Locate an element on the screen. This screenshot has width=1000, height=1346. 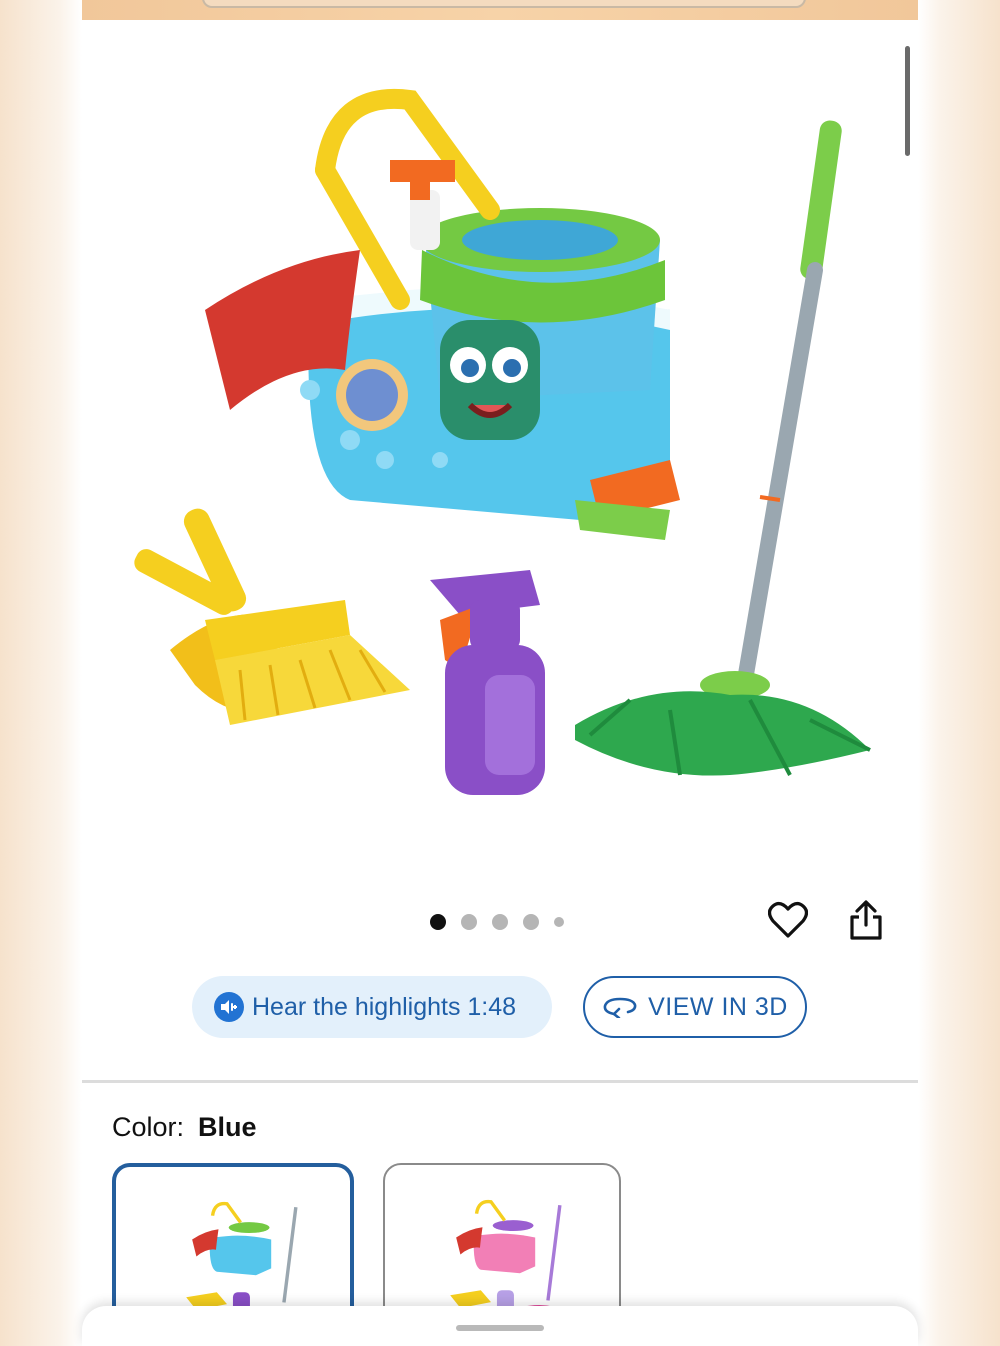
heart-outline-icon is located at coordinates (788, 920).